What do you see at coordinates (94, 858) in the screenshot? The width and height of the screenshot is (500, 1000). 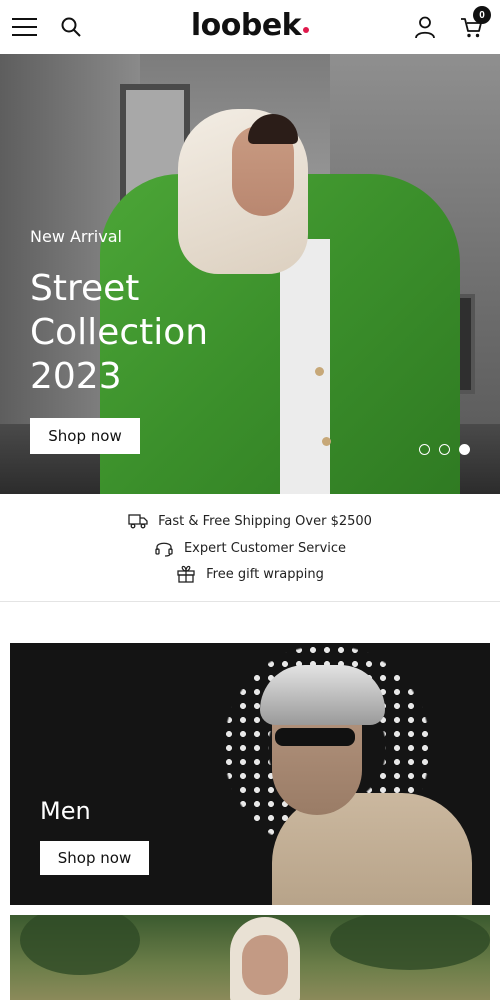 I see `men-shop-now-button: Shop now` at bounding box center [94, 858].